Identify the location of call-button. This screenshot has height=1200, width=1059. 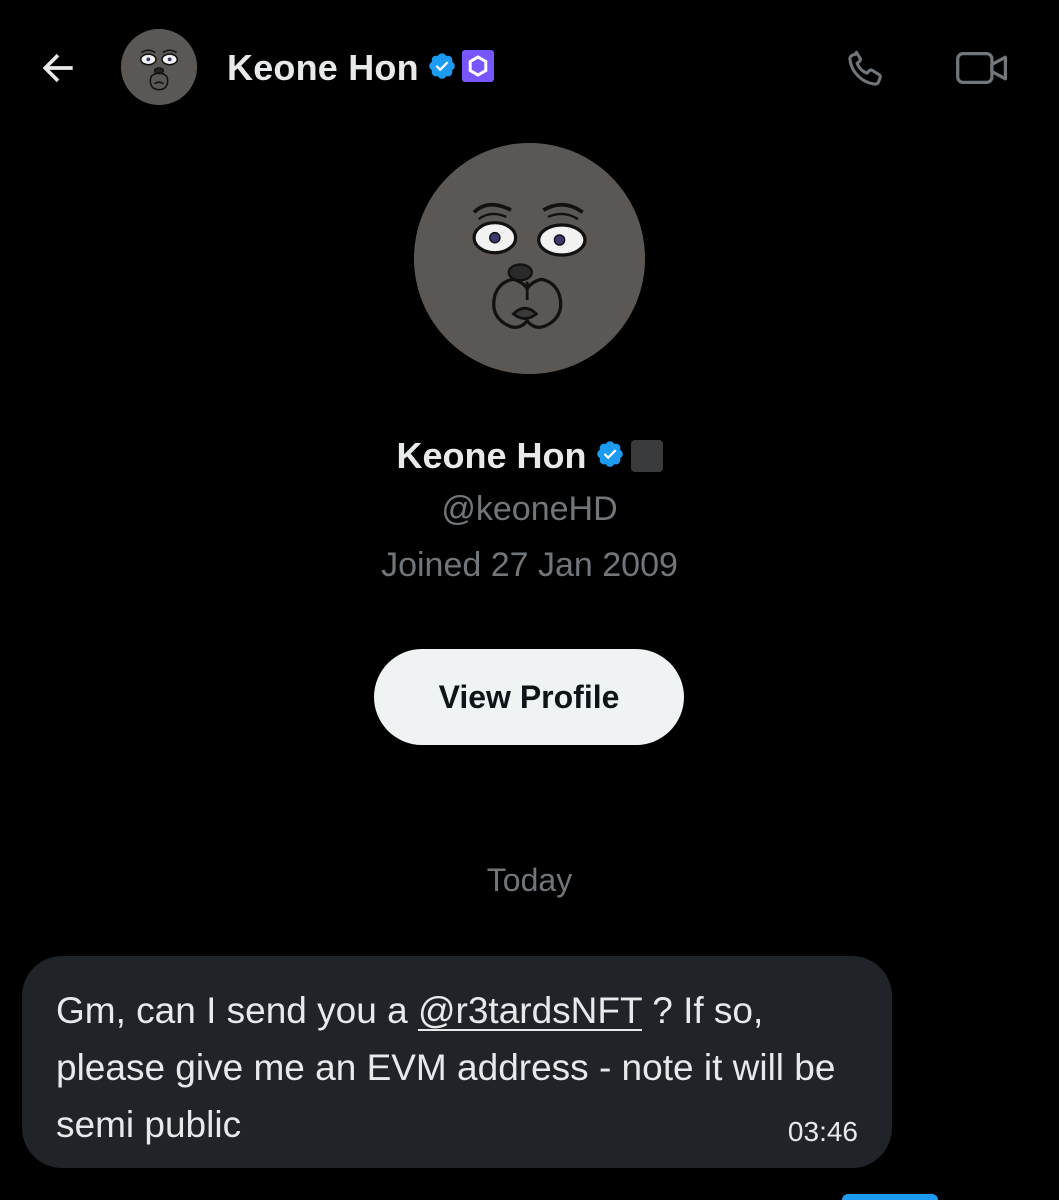
(866, 68).